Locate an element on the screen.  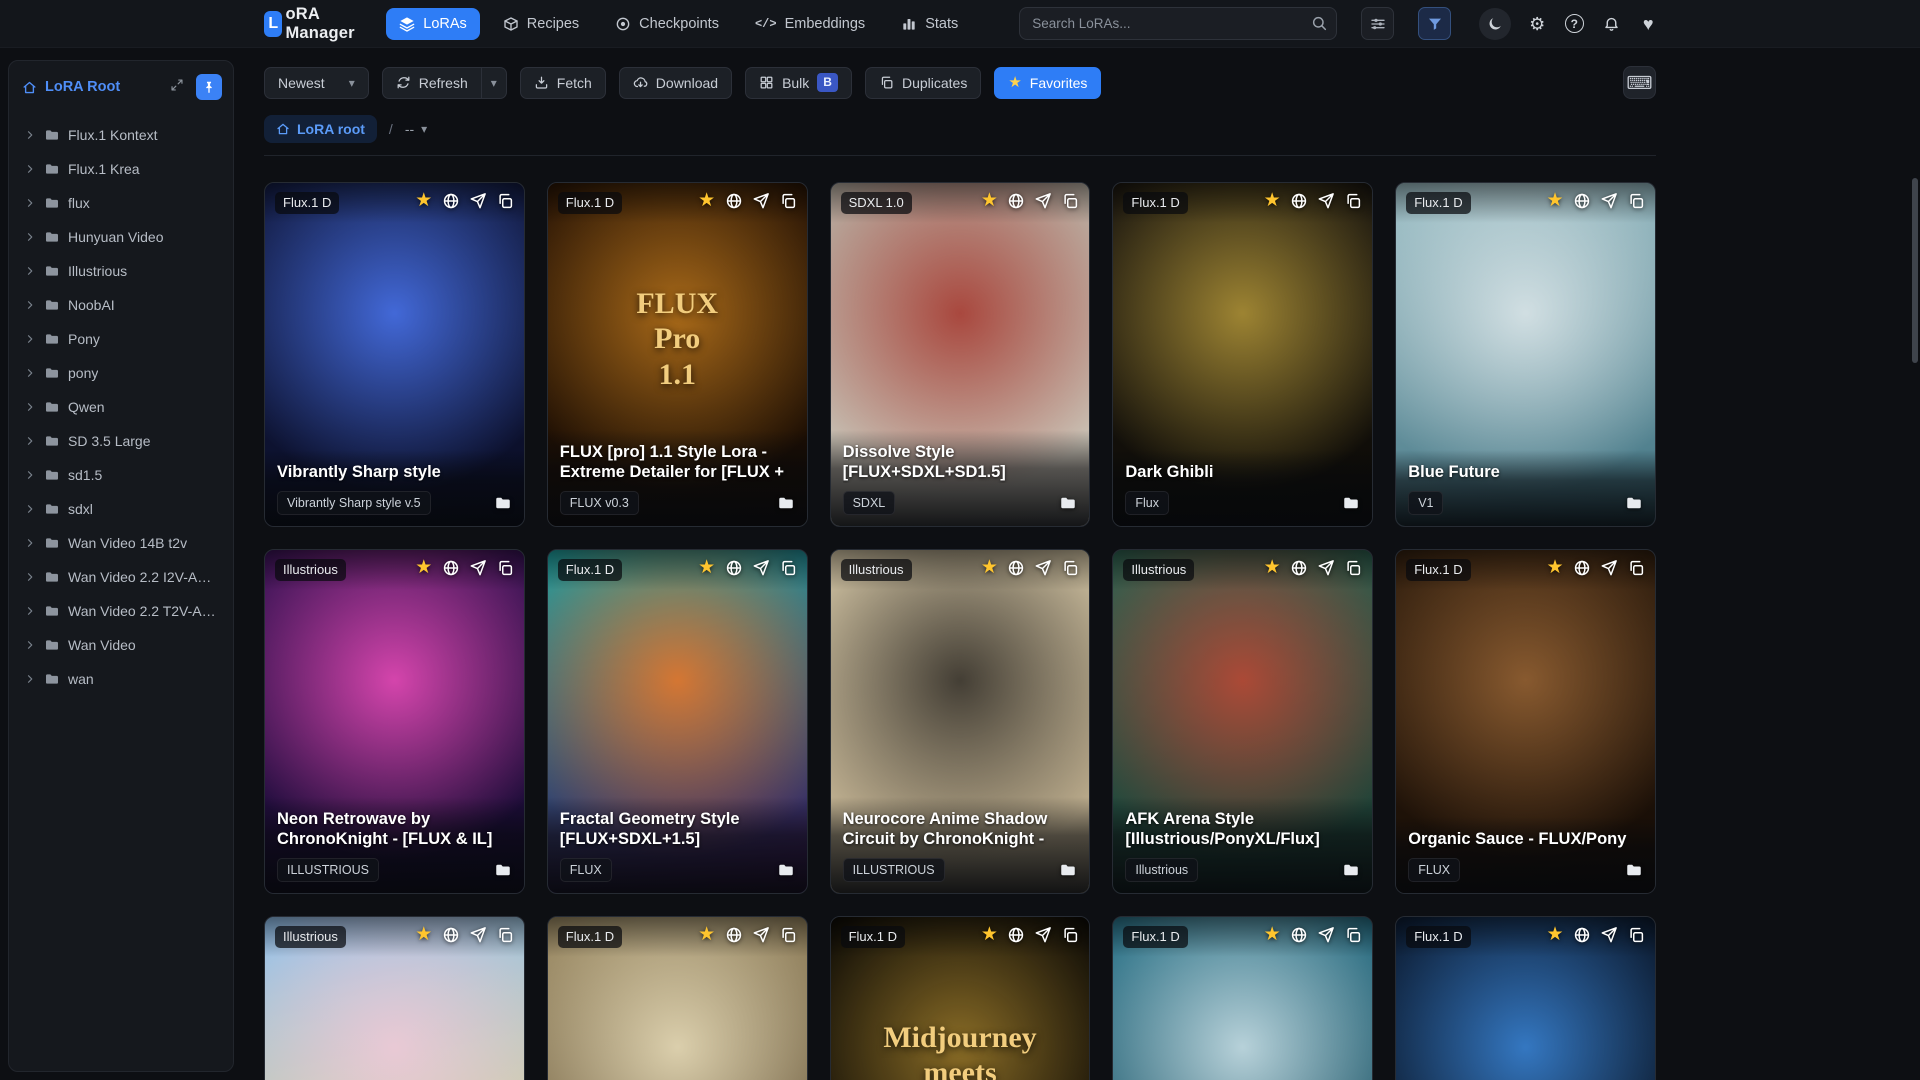
folder-tree-item: Illustrious is located at coordinates (121, 271).